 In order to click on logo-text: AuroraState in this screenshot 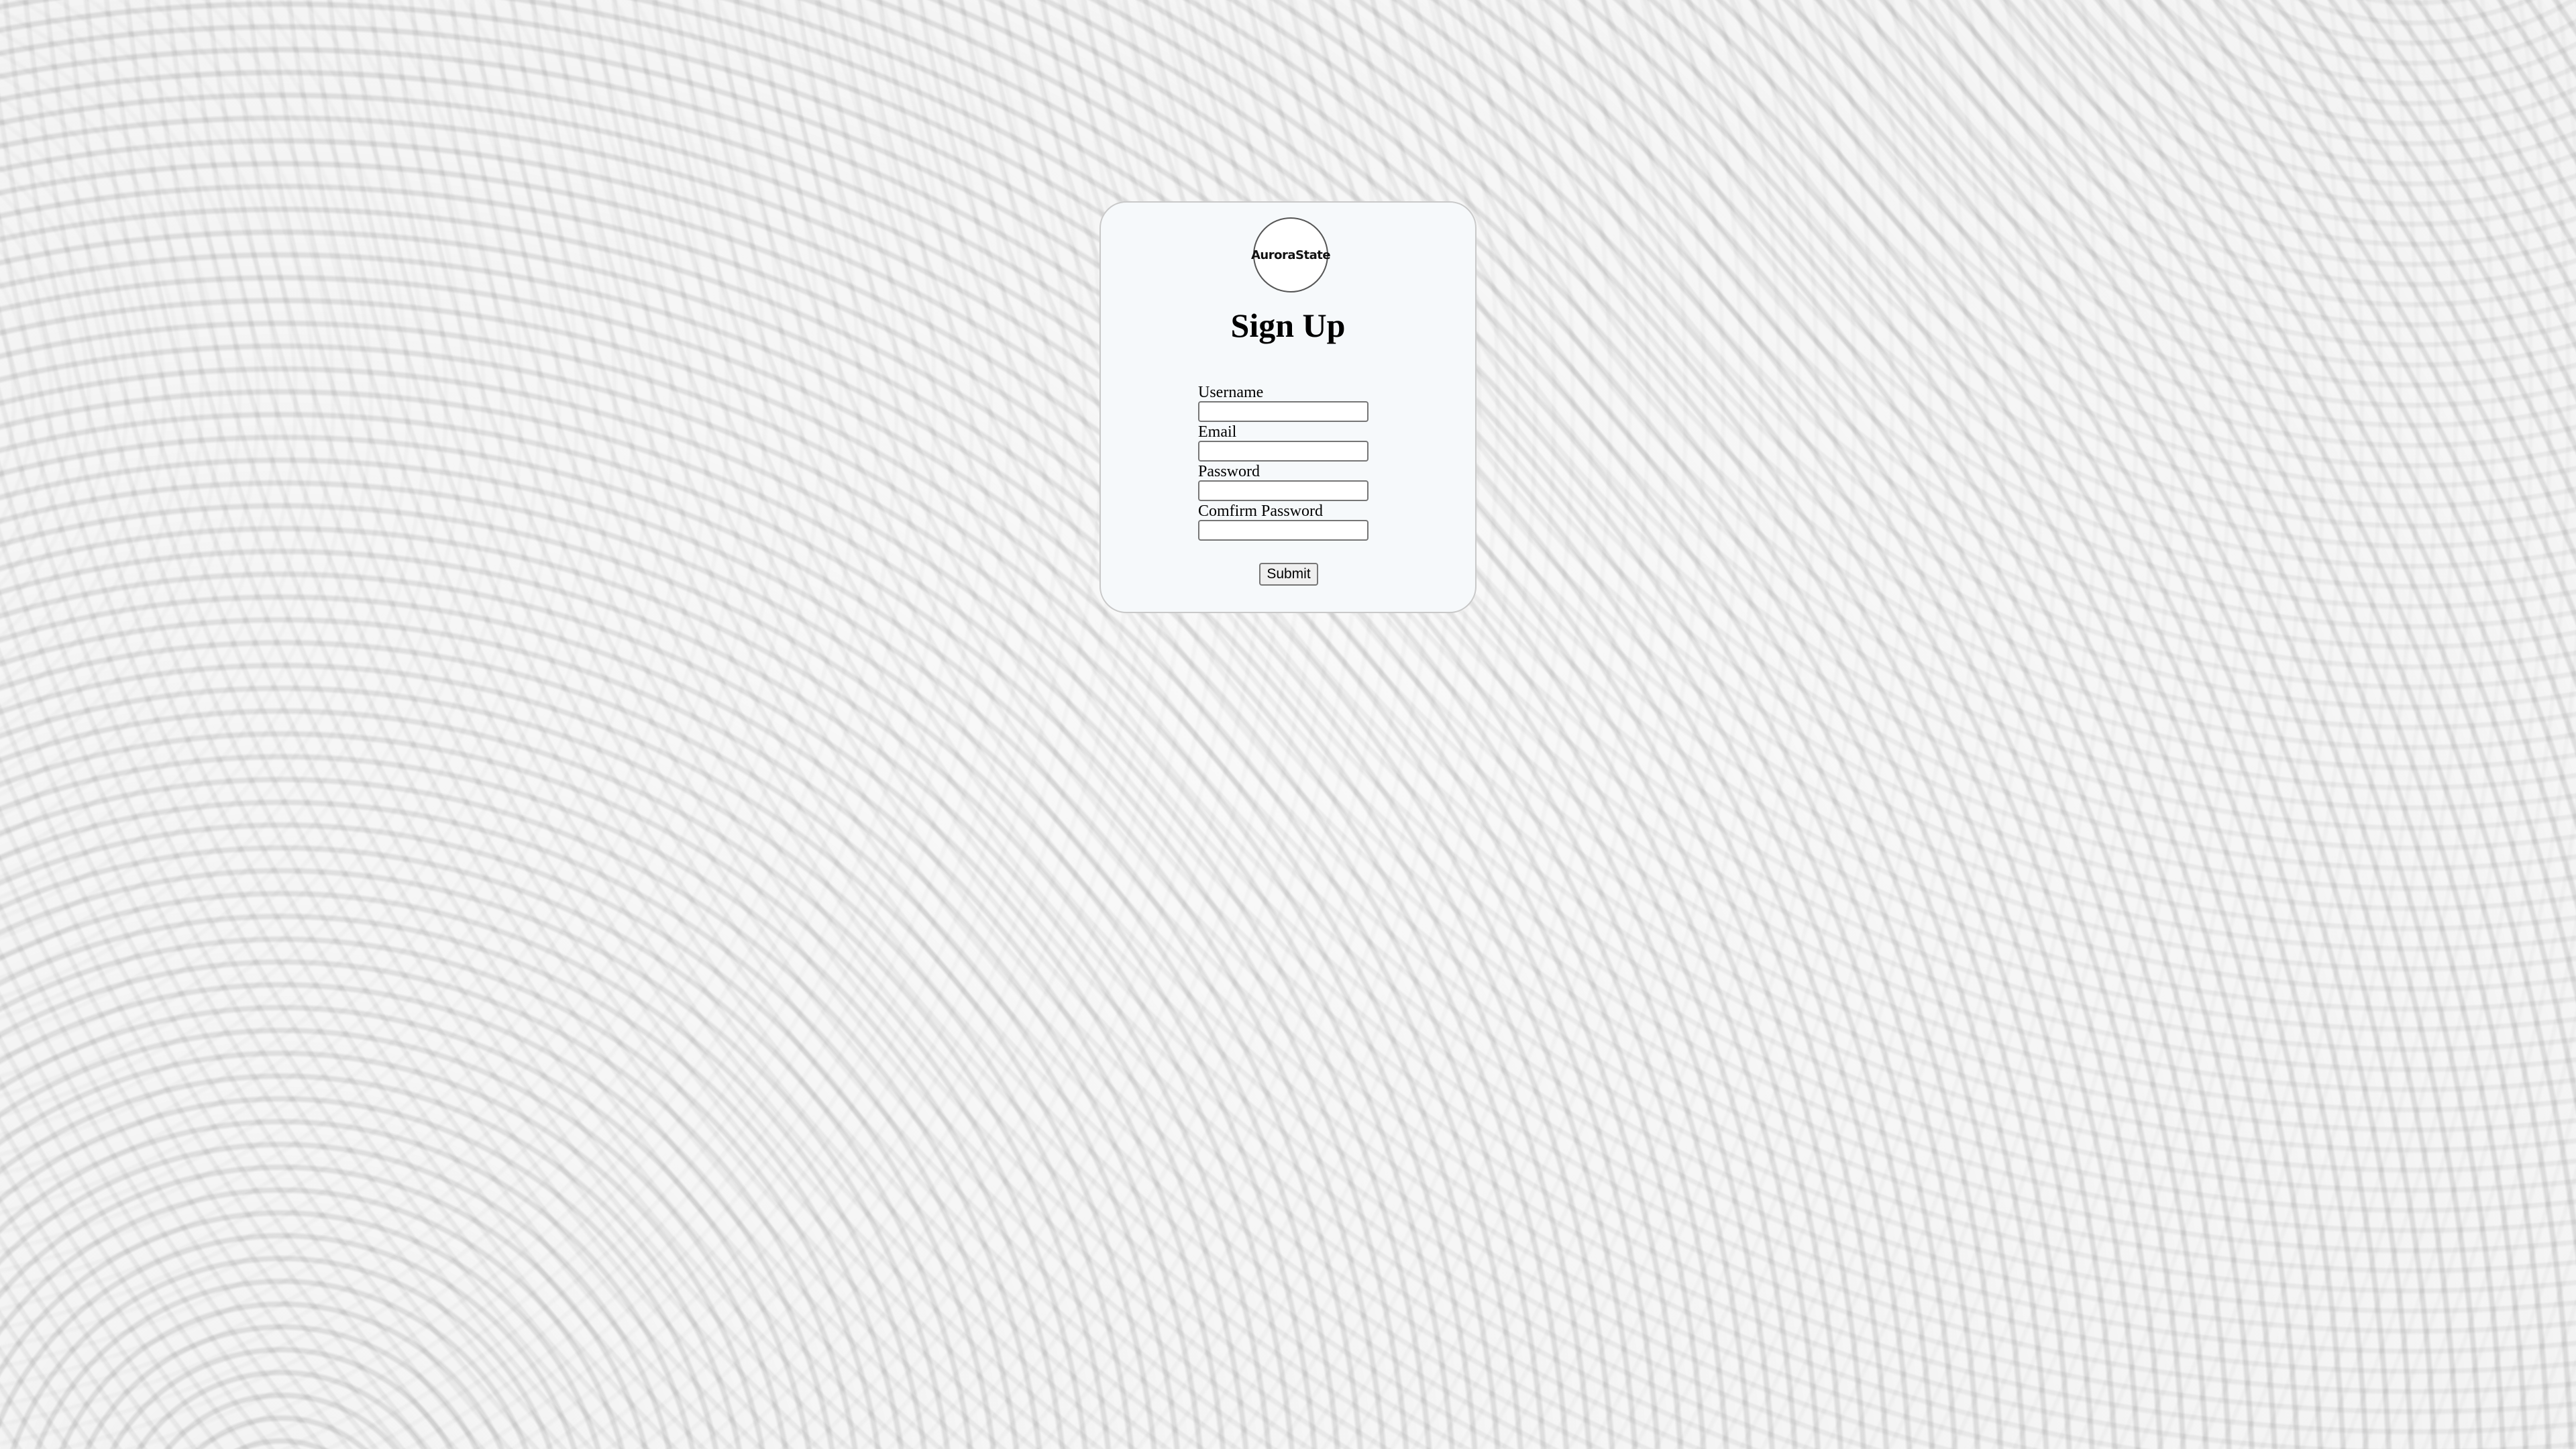, I will do `click(1290, 255)`.